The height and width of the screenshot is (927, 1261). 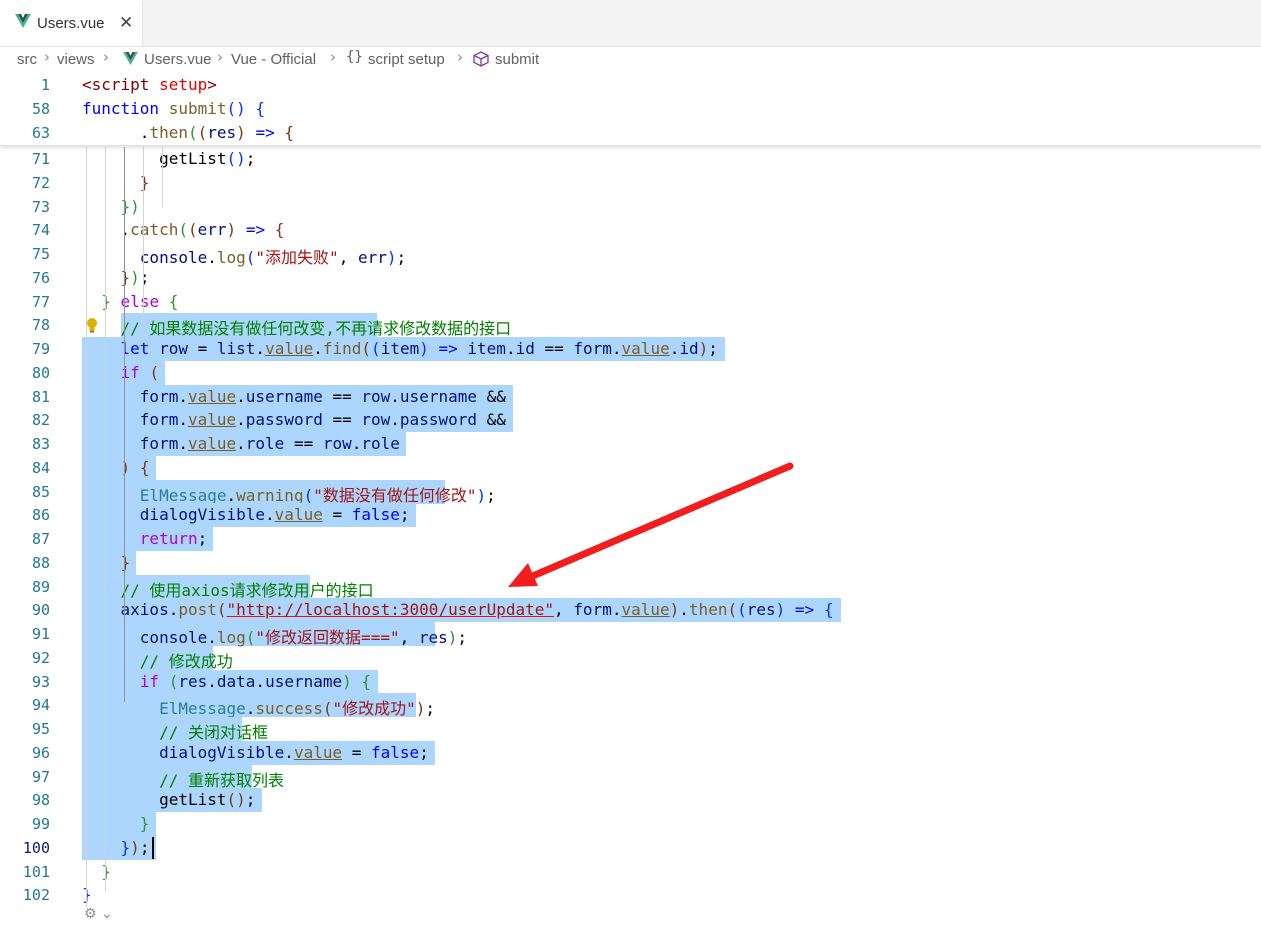 What do you see at coordinates (630, 467) in the screenshot?
I see `code-line: 84 ) {` at bounding box center [630, 467].